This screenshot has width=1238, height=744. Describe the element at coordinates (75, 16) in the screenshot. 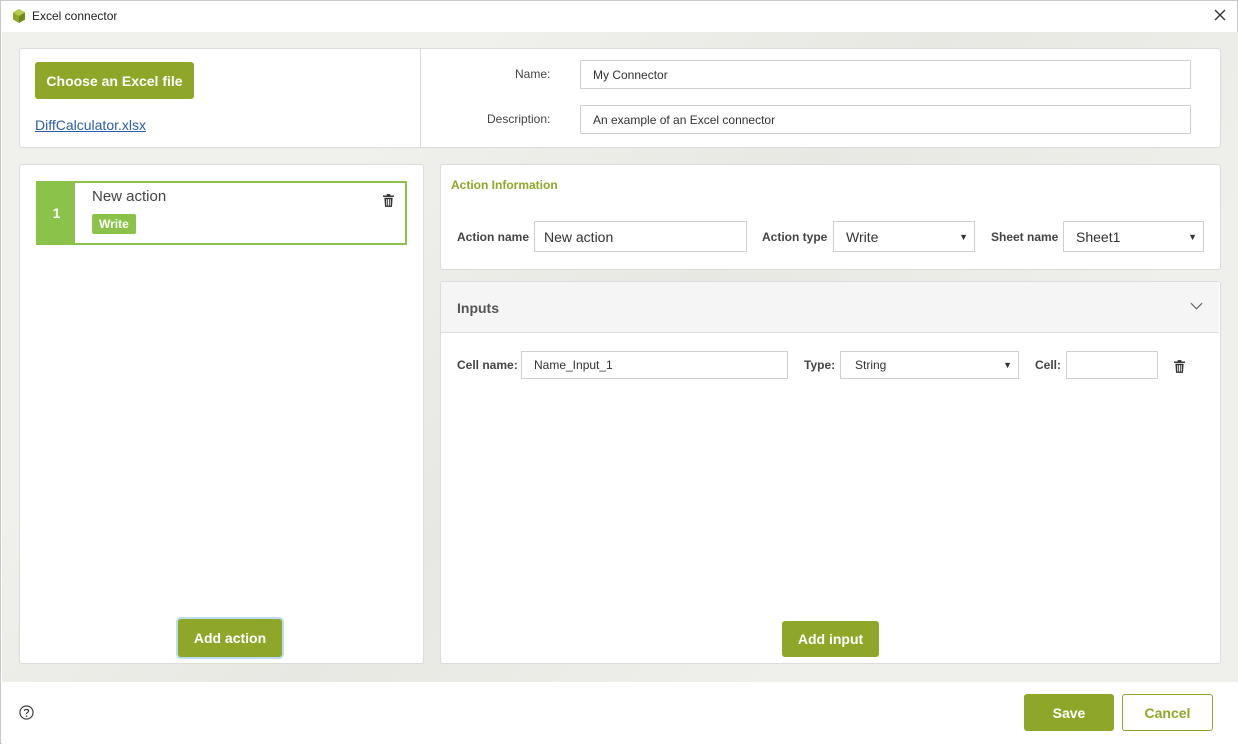

I see `window-title: Excel connector` at that location.